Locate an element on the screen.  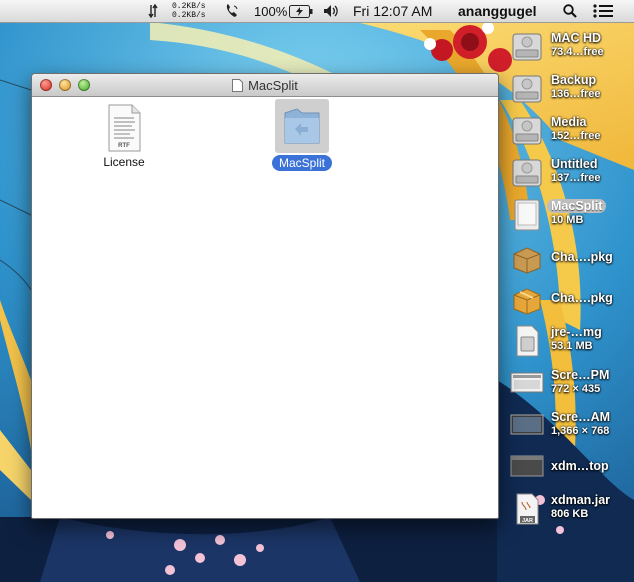
desktop-label: xdman.jar is located at coordinates (581, 500).